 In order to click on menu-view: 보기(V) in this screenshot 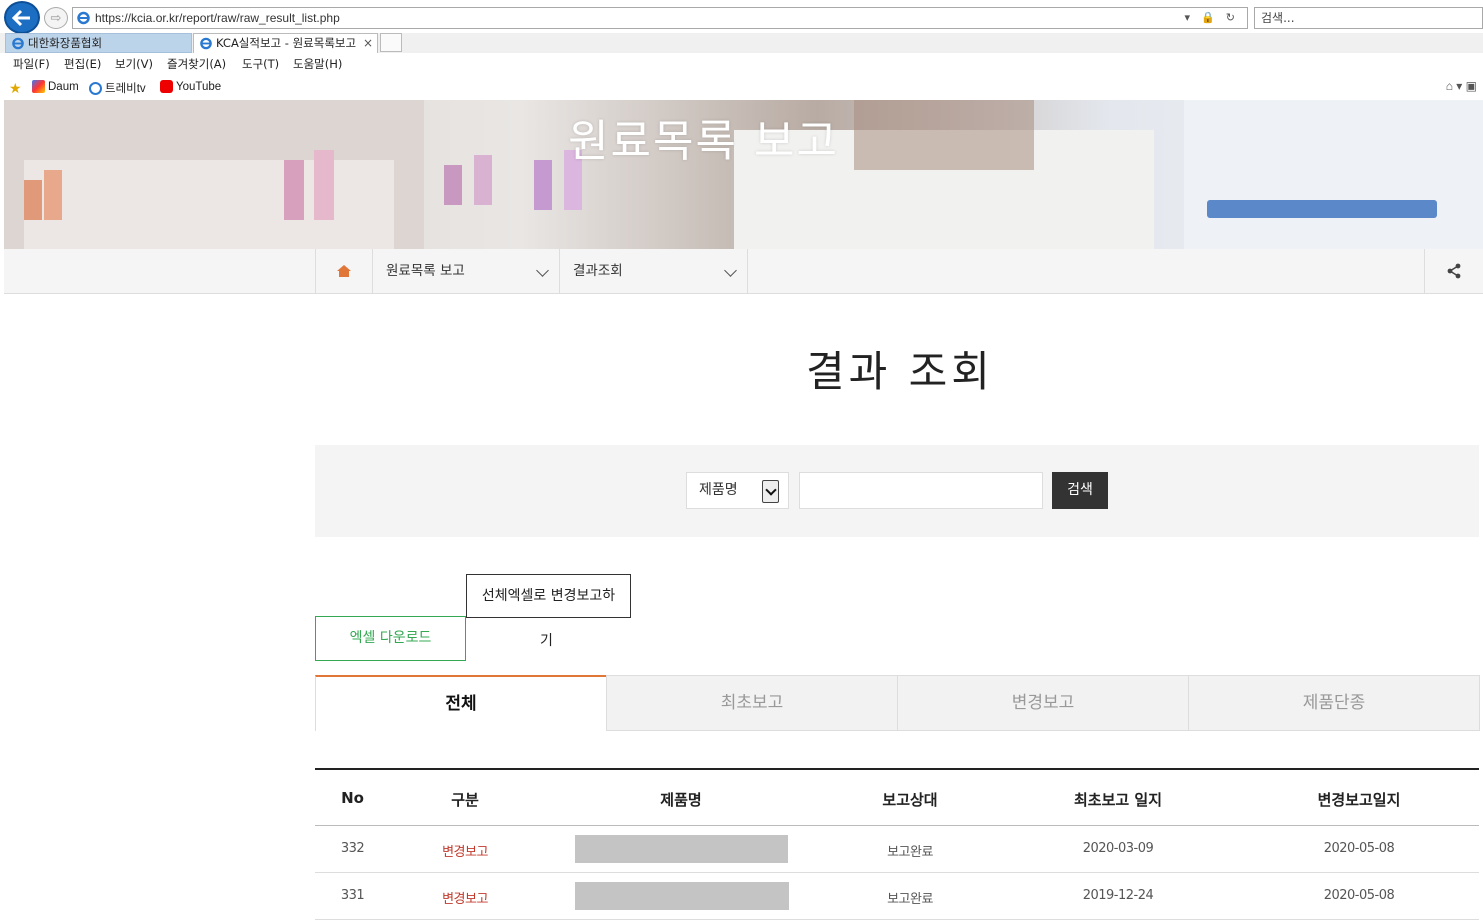, I will do `click(134, 64)`.